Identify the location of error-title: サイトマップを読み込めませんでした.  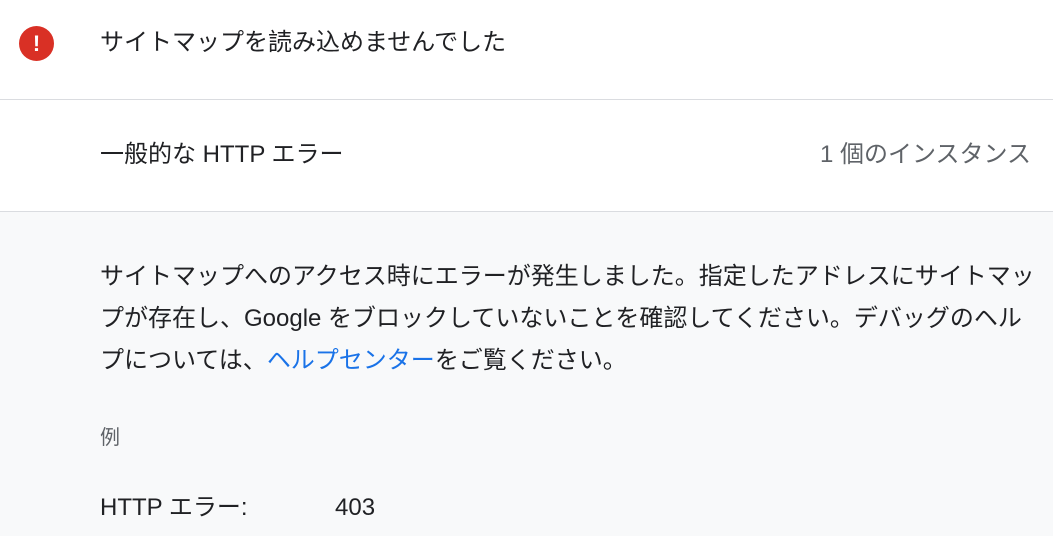
(303, 42).